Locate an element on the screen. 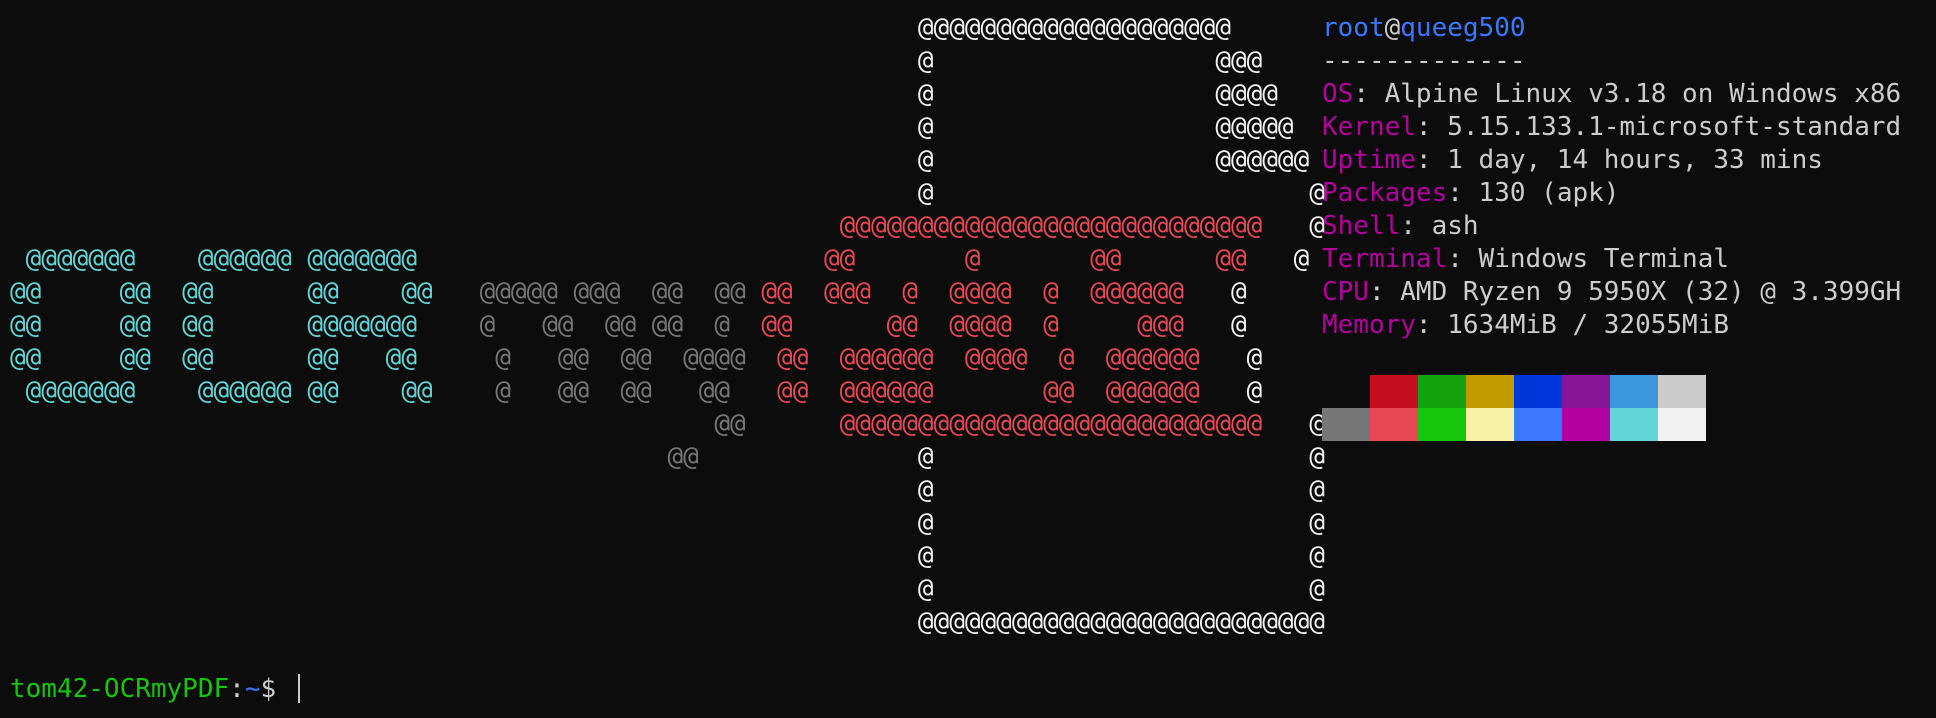  info-row: CPU: AMD Ryzen 9 5950X (32) @ 3.399GH is located at coordinates (1611, 292).